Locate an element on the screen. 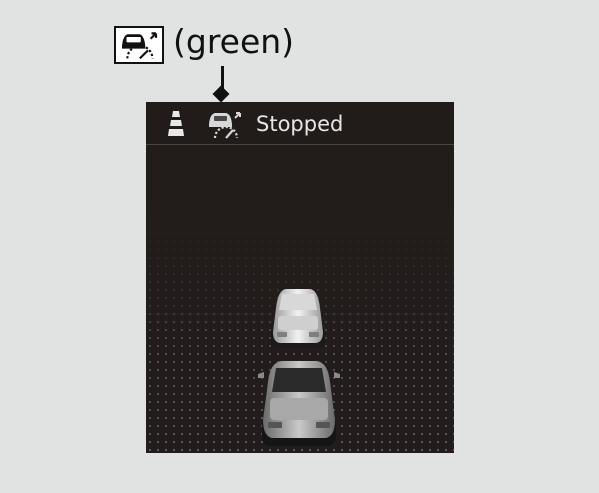 Image resolution: width=599 pixels, height=493 pixels. legend-label: (green) is located at coordinates (234, 41).